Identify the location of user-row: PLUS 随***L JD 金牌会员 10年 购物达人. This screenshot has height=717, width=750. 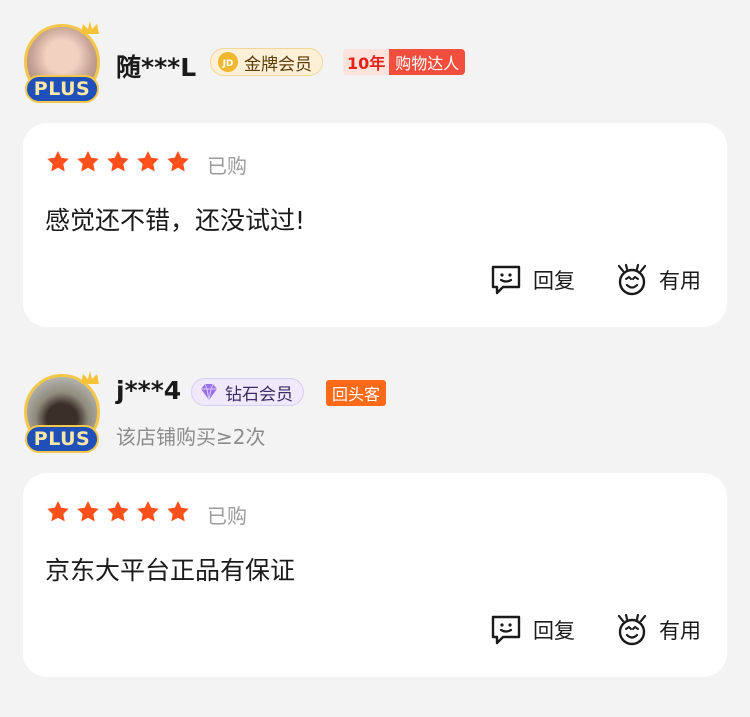
(375, 62).